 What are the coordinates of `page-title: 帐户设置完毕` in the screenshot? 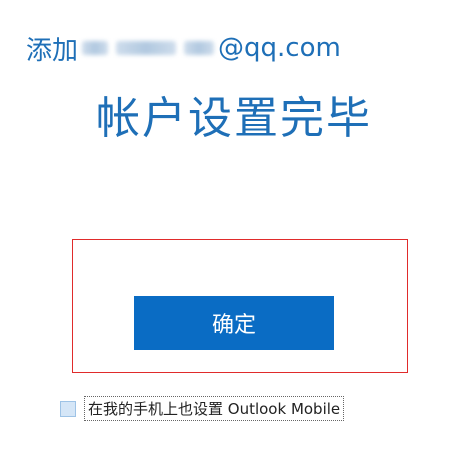 It's located at (234, 118).